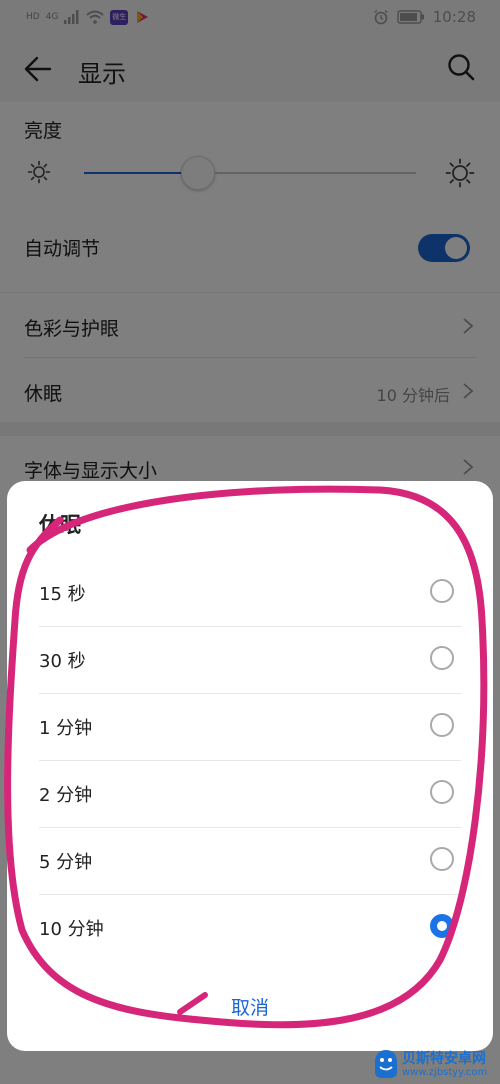 The height and width of the screenshot is (1084, 500). I want to click on watermark-name: 贝斯特安卓网, so click(444, 1059).